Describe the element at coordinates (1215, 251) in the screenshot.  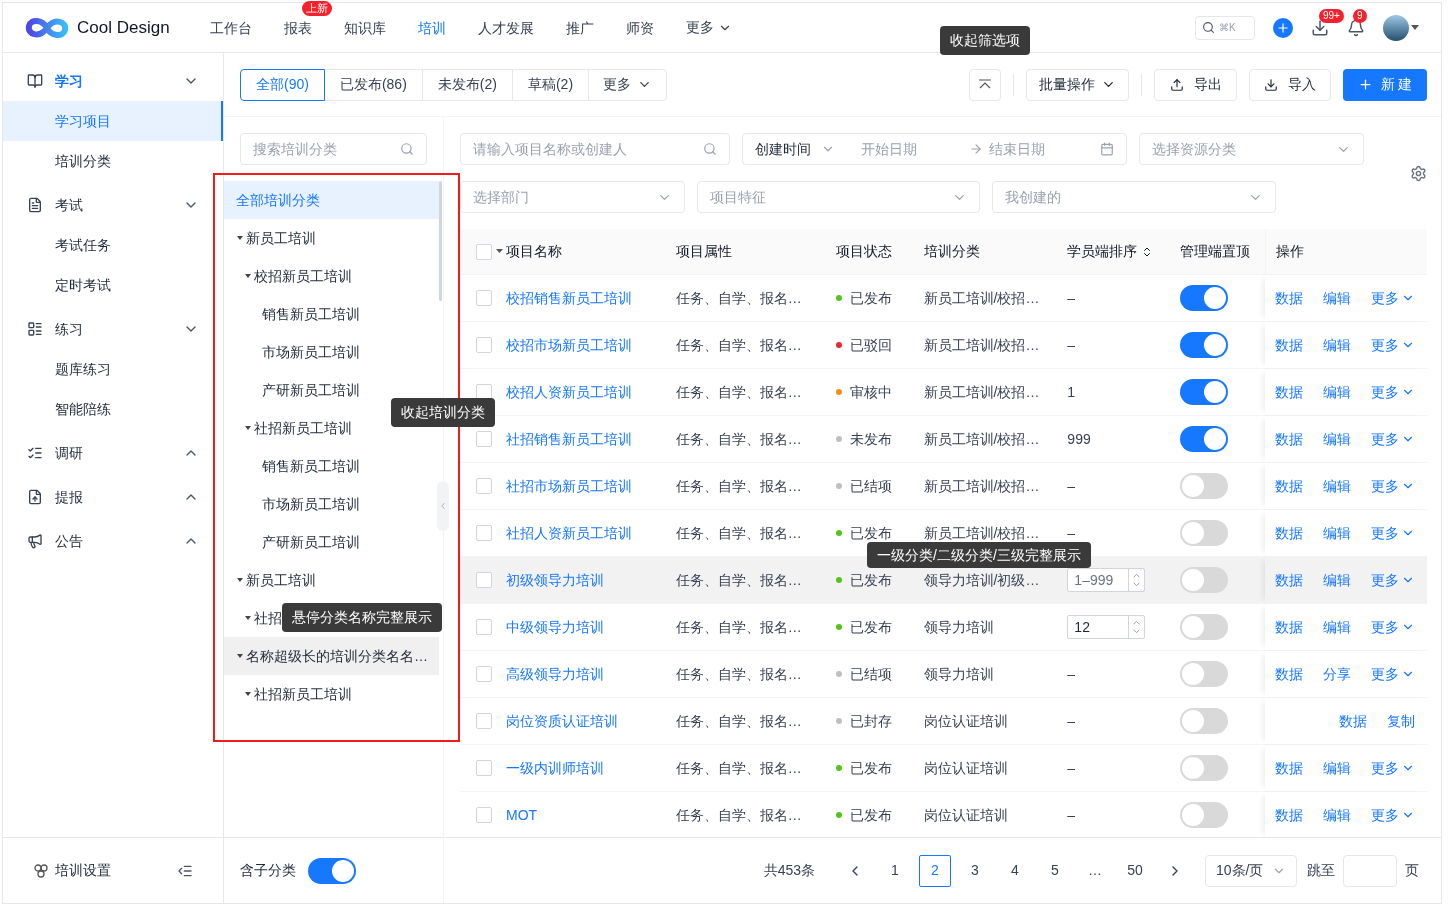
I see `column-header: 管理端置顶` at that location.